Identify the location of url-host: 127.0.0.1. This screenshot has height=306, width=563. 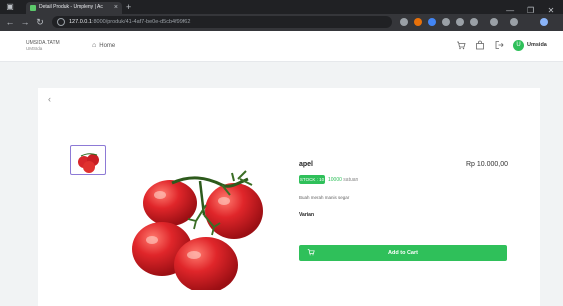
(80, 22).